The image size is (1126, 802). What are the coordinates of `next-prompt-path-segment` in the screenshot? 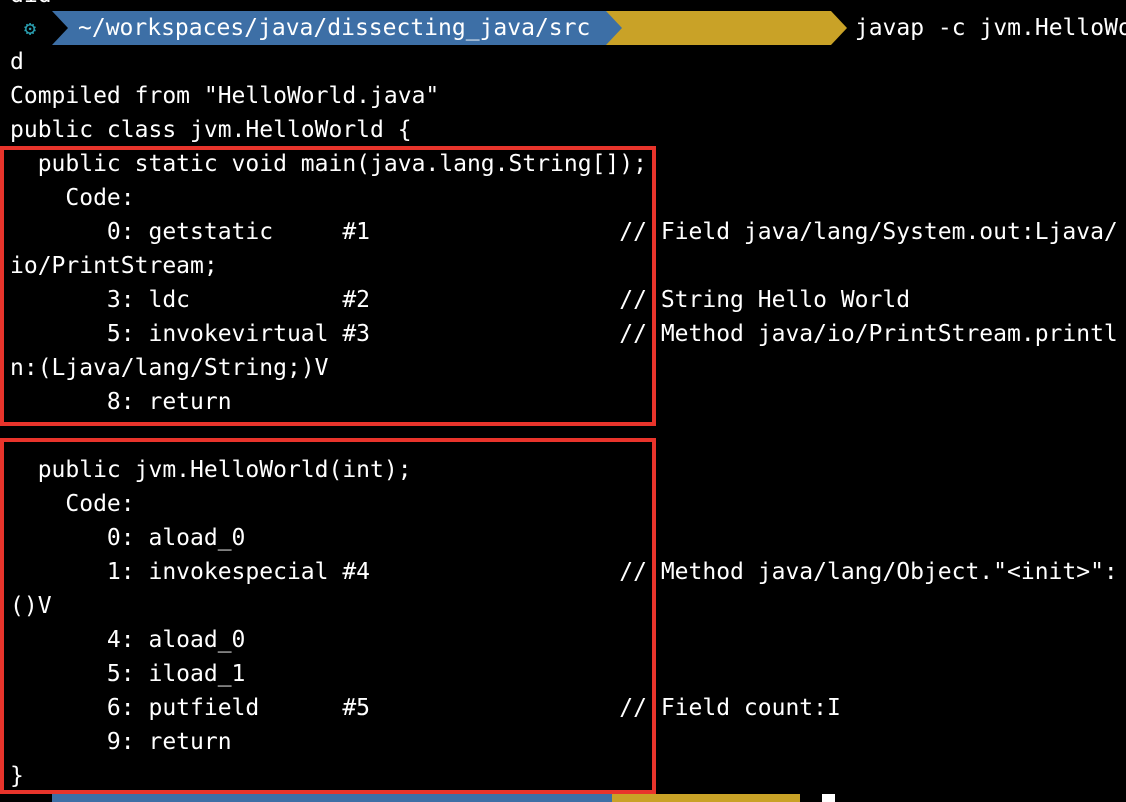 It's located at (332, 798).